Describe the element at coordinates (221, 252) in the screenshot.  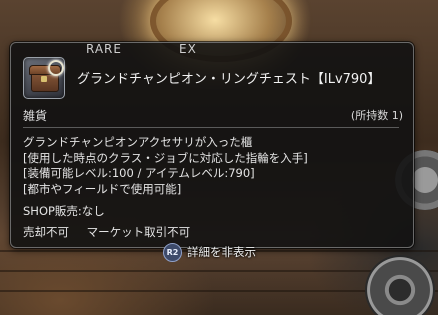
I see `hide-details-label: 詳細を非表示` at that location.